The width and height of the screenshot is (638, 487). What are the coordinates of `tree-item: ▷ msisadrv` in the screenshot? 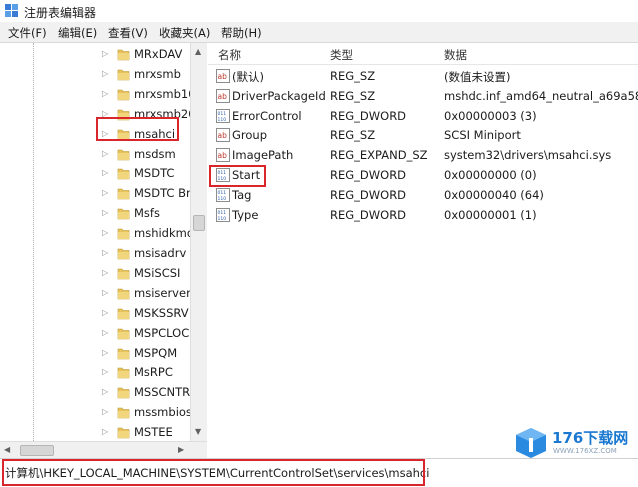 It's located at (95, 253).